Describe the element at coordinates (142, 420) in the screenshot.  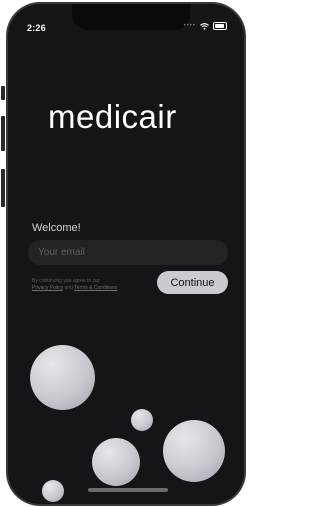
I see `bubble-decoration-small` at that location.